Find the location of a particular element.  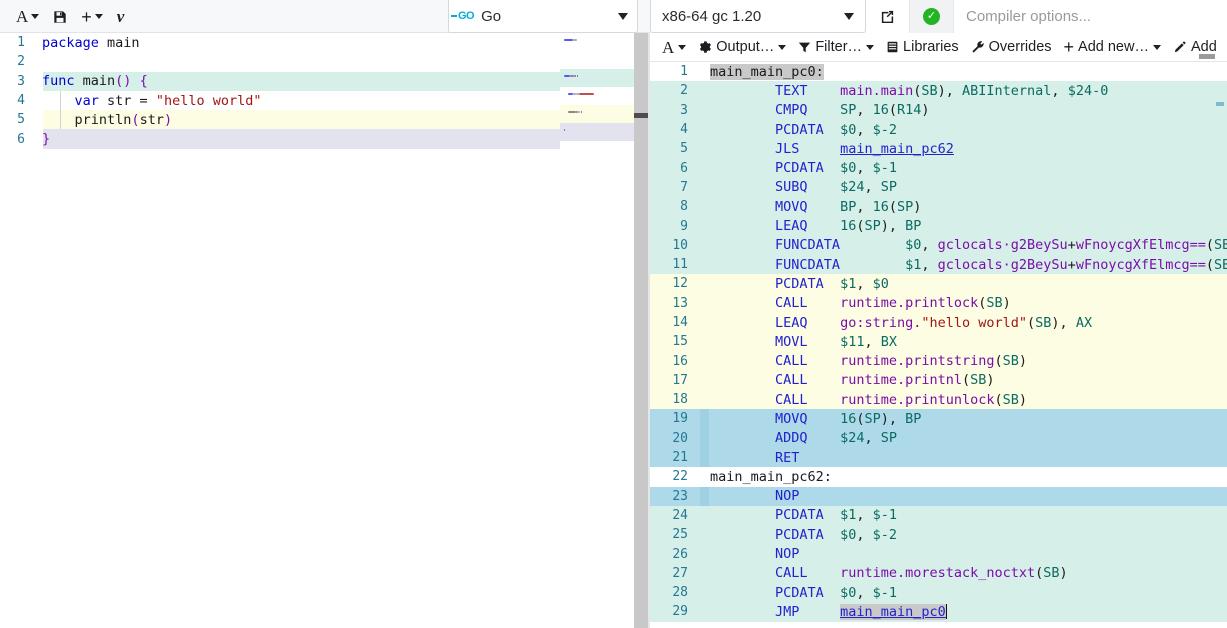

asm-line: 7 SUBQ $24, SP is located at coordinates (938, 187).